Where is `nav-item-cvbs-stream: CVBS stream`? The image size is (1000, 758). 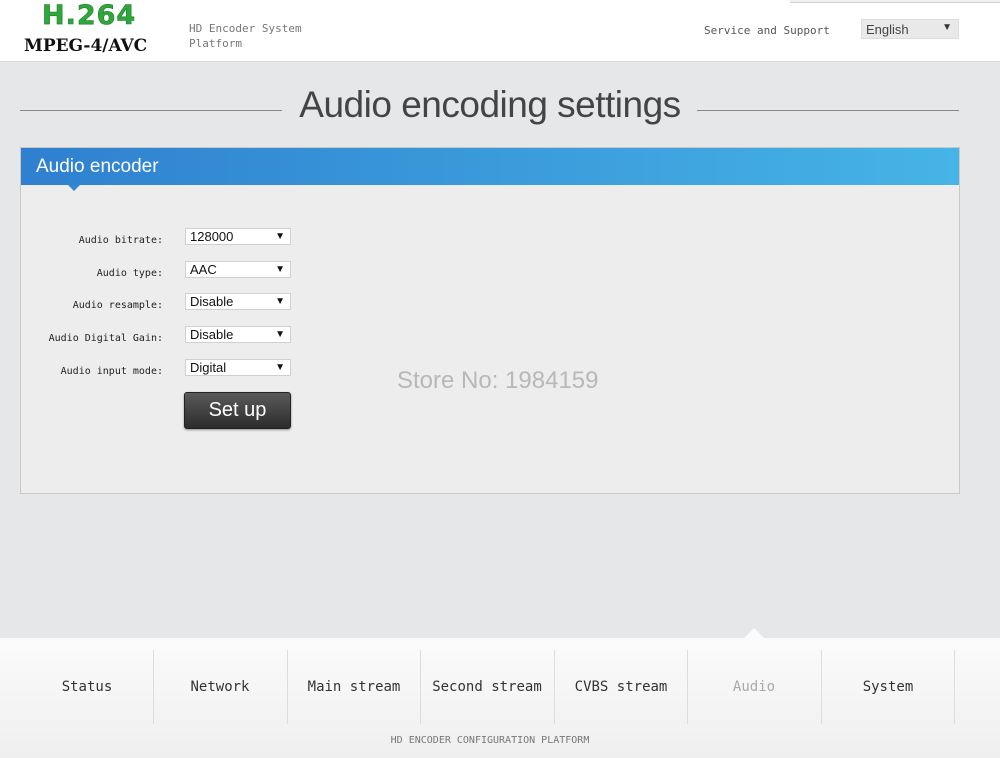
nav-item-cvbs-stream: CVBS stream is located at coordinates (621, 687).